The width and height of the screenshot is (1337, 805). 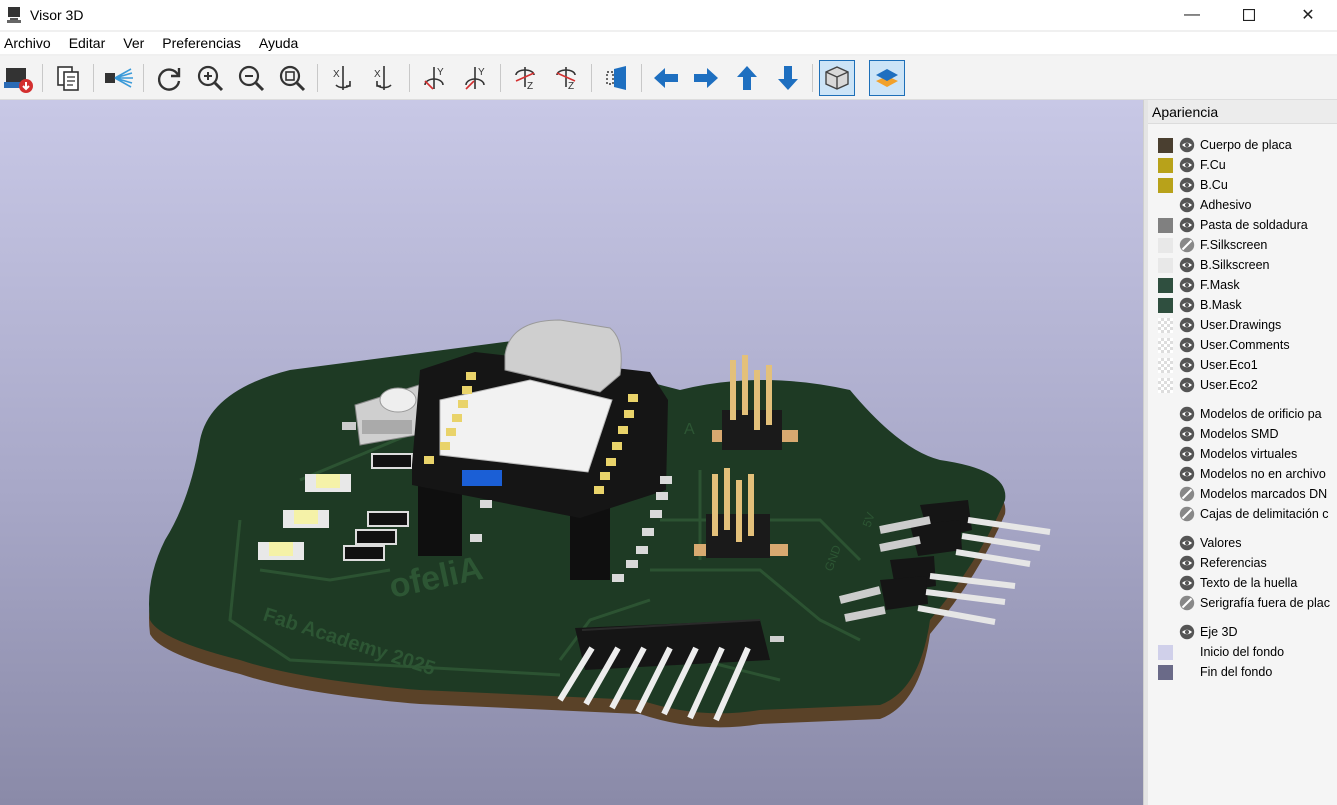 What do you see at coordinates (1242, 414) in the screenshot?
I see `model-visibility-row: Modelos de orificio pa` at bounding box center [1242, 414].